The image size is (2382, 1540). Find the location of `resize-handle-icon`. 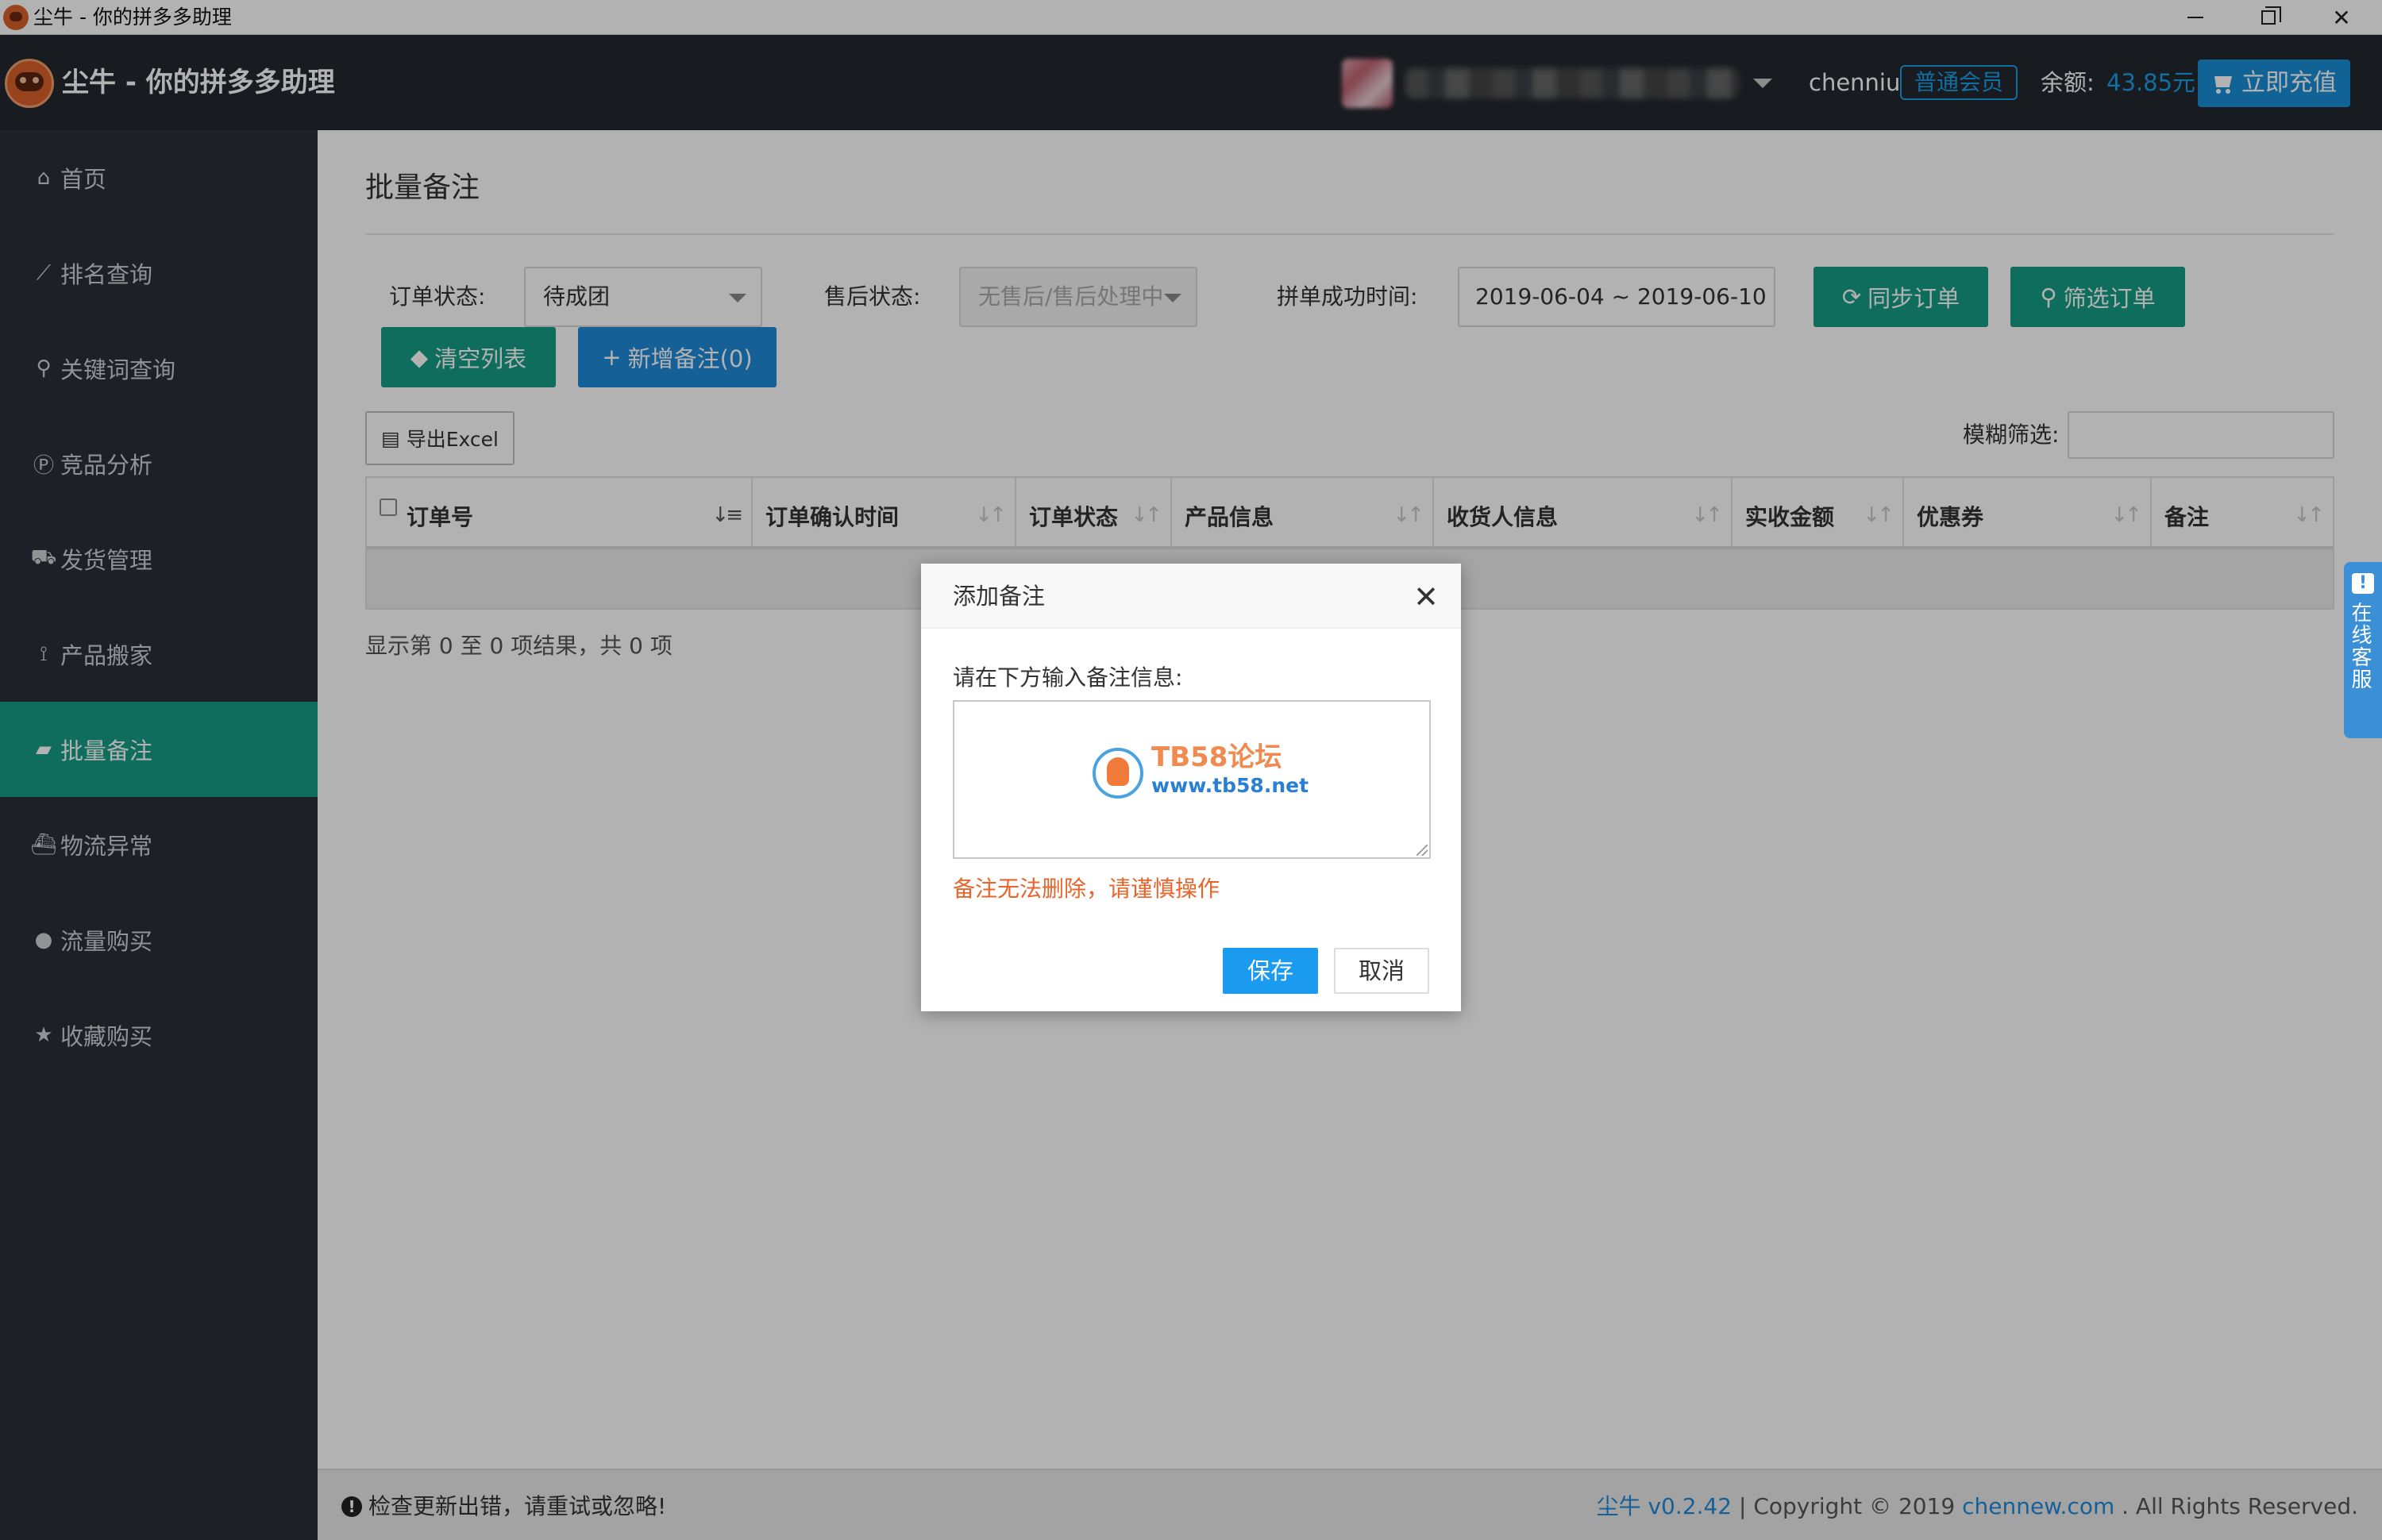

resize-handle-icon is located at coordinates (1422, 850).